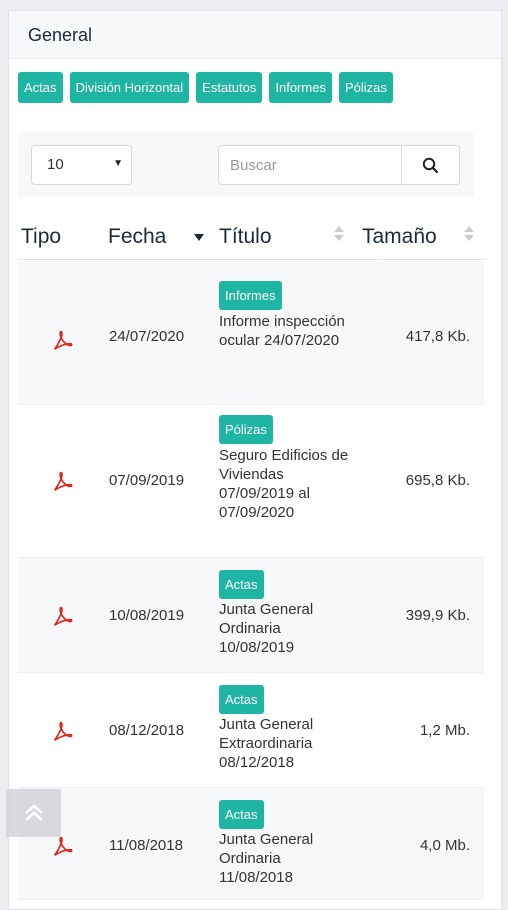 Image resolution: width=508 pixels, height=910 pixels. I want to click on panel-title: General, so click(60, 35).